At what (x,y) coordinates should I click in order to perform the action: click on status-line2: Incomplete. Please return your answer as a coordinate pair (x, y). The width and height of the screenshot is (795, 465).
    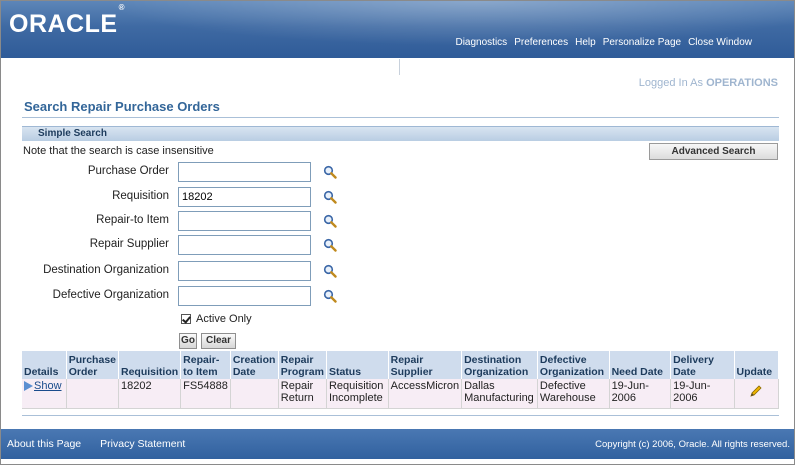
    Looking at the image, I should click on (355, 398).